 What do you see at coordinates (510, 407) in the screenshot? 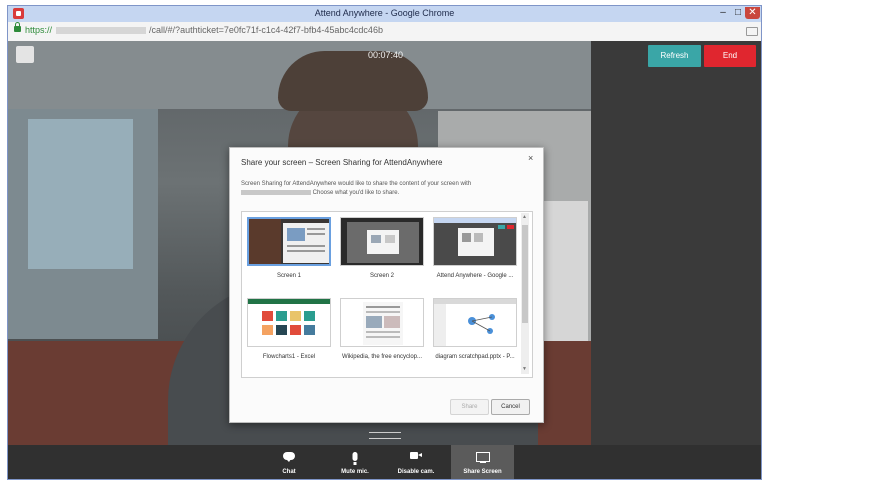
I see `cancel-button: Cancel` at bounding box center [510, 407].